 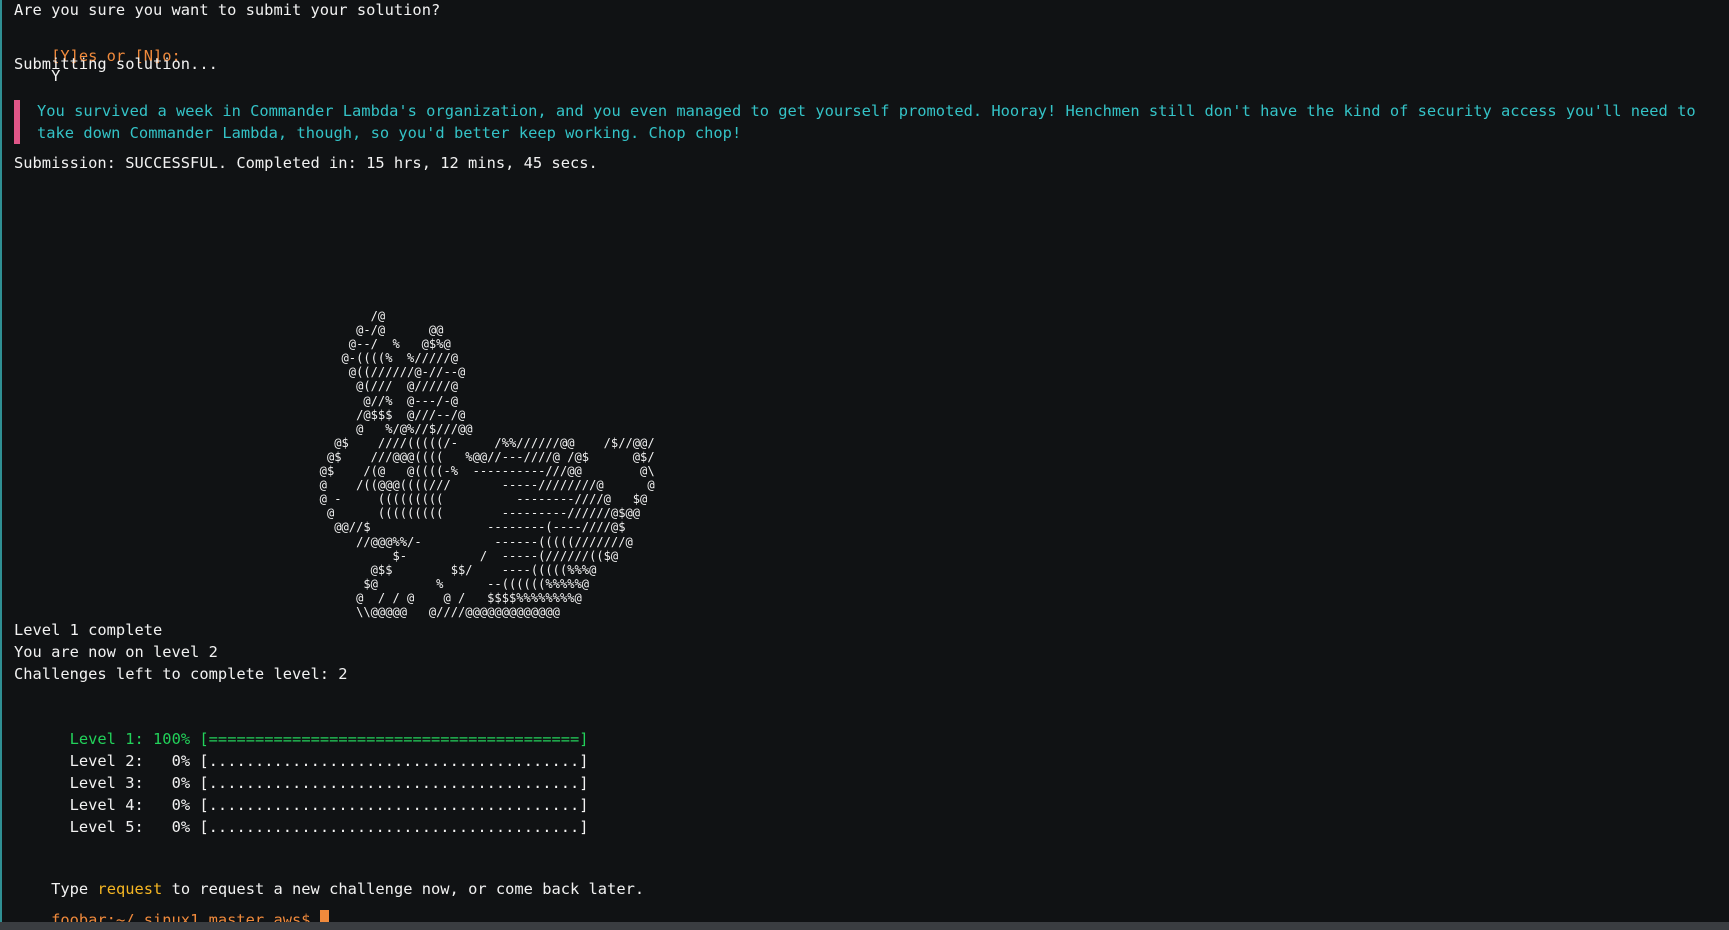 What do you see at coordinates (181, 674) in the screenshot?
I see `challenges-left-status: Challenges left to complete level: 2` at bounding box center [181, 674].